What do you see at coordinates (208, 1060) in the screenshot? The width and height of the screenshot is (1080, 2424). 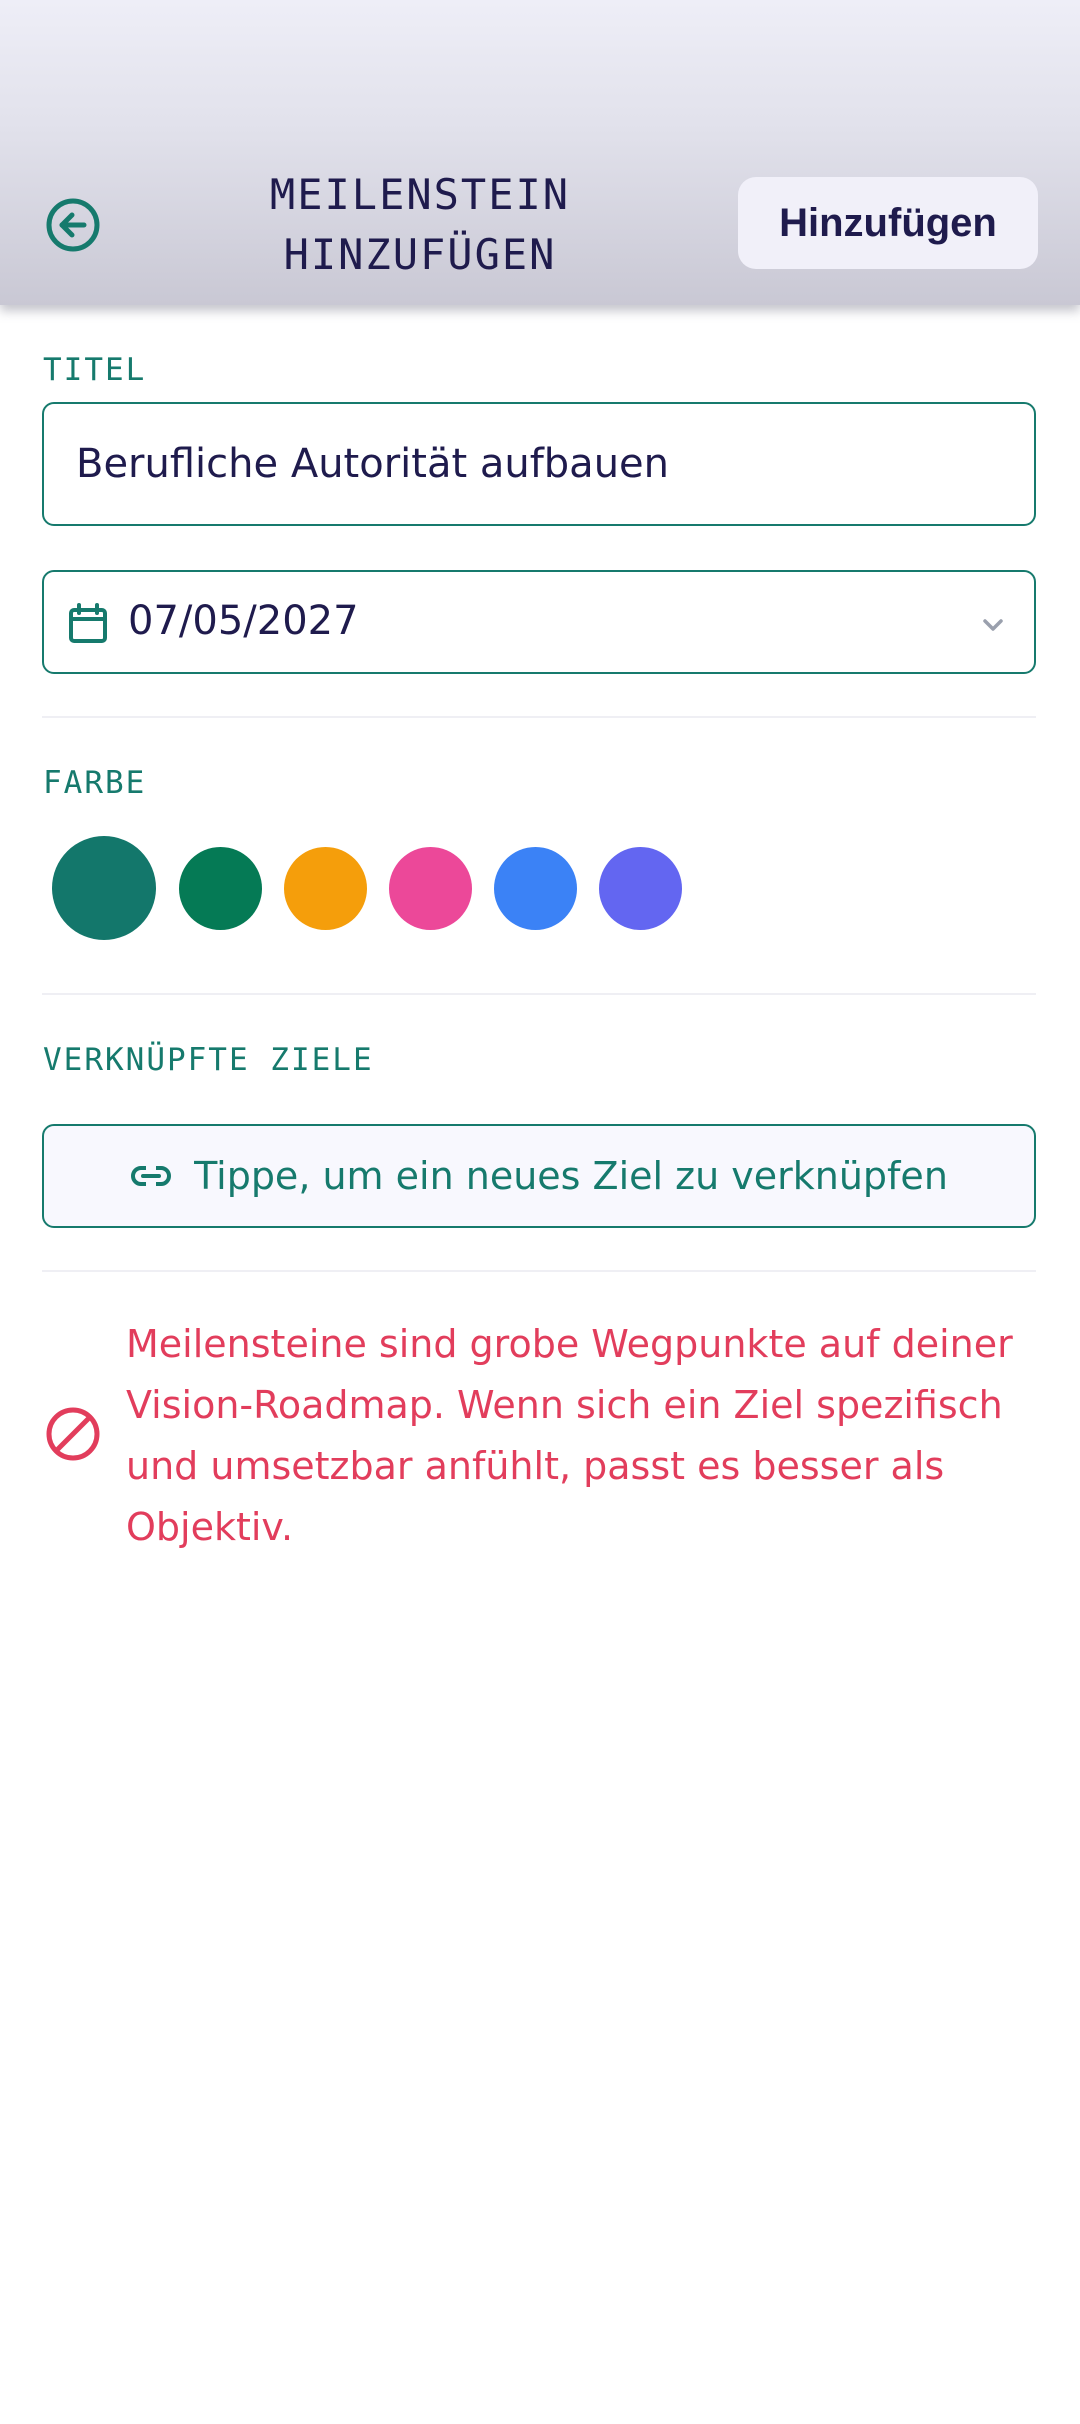 I see `linked-goals-section-label: VERKNÜPFTE ZIELE` at bounding box center [208, 1060].